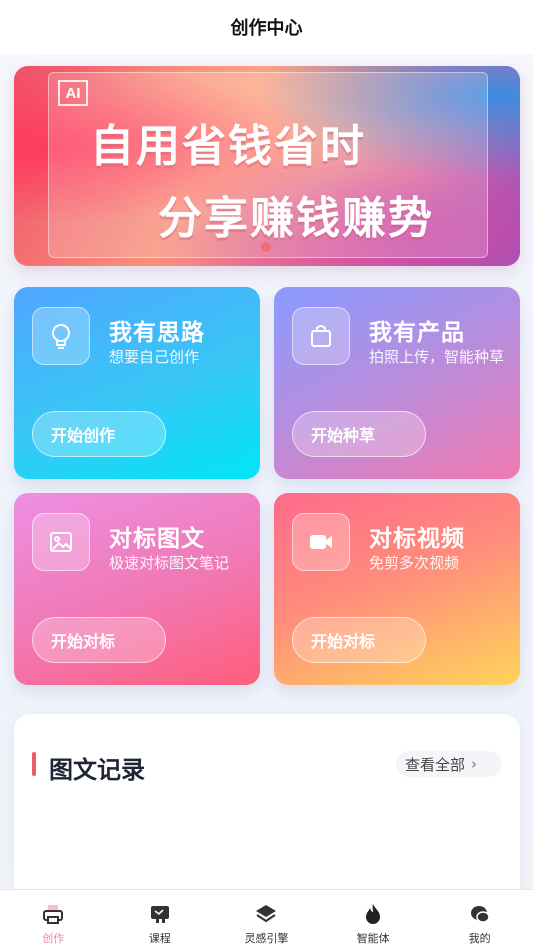 This screenshot has width=533, height=948. What do you see at coordinates (359, 434) in the screenshot?
I see `start-seeding-button: 开始种草` at bounding box center [359, 434].